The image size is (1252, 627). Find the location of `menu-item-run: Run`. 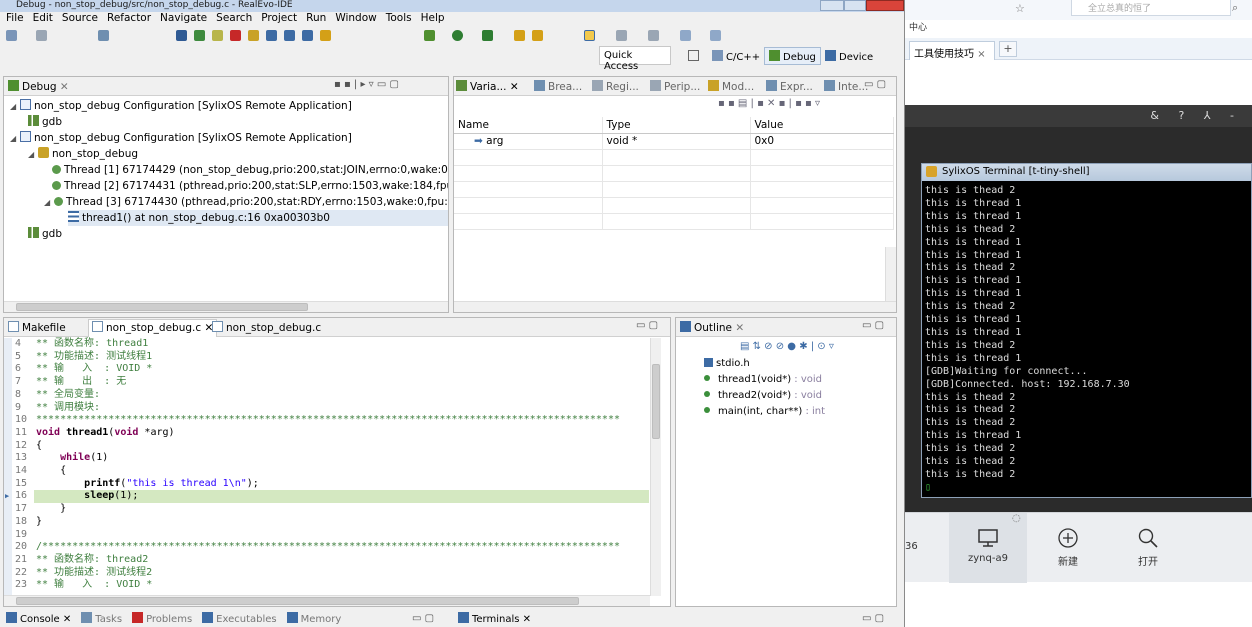

menu-item-run: Run is located at coordinates (316, 18).